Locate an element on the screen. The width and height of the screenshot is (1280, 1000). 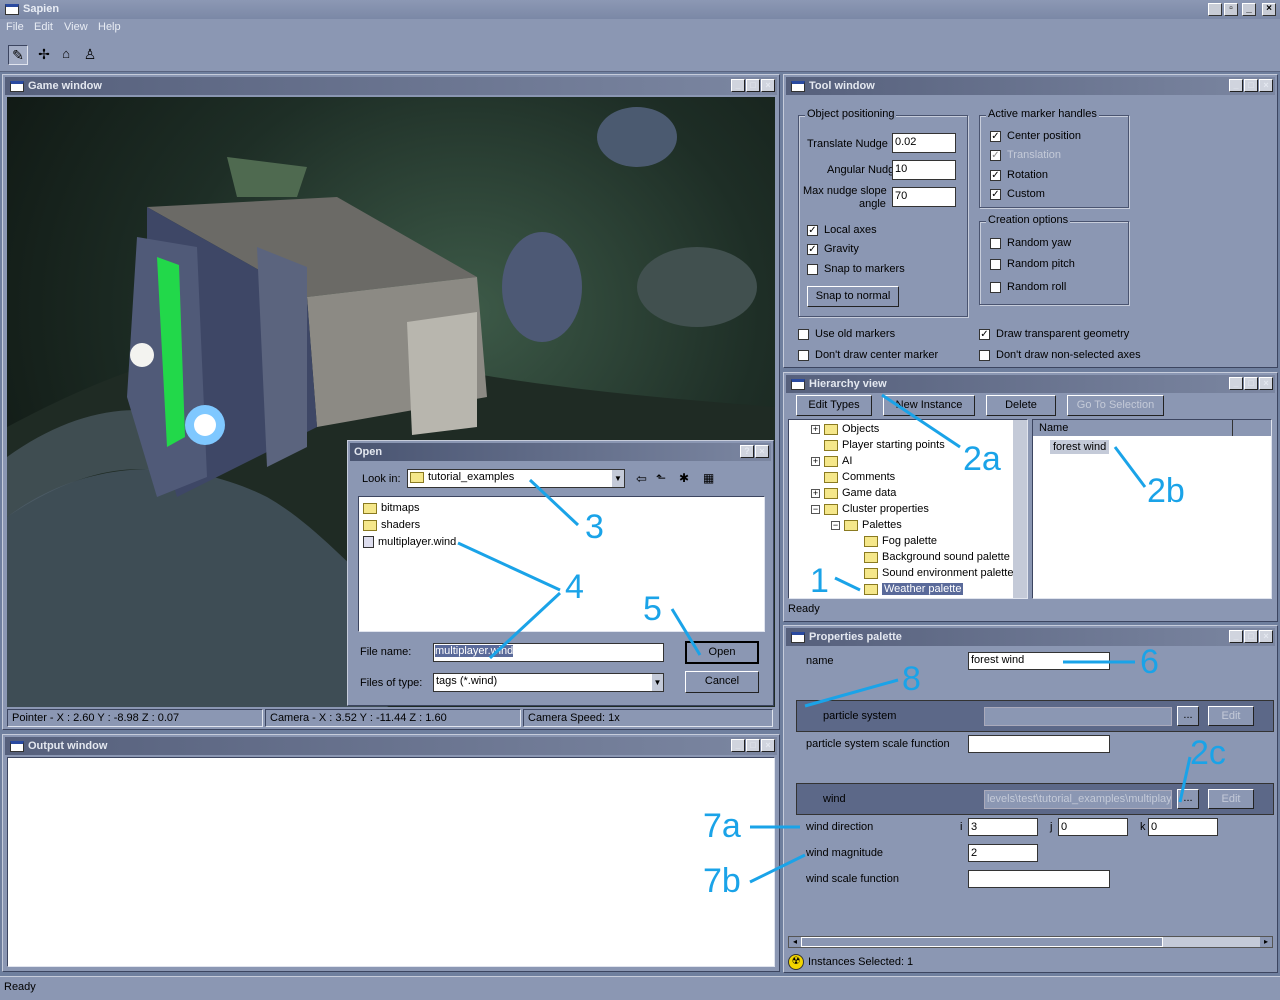
particle-edit-button: Edit is located at coordinates (1231, 716).